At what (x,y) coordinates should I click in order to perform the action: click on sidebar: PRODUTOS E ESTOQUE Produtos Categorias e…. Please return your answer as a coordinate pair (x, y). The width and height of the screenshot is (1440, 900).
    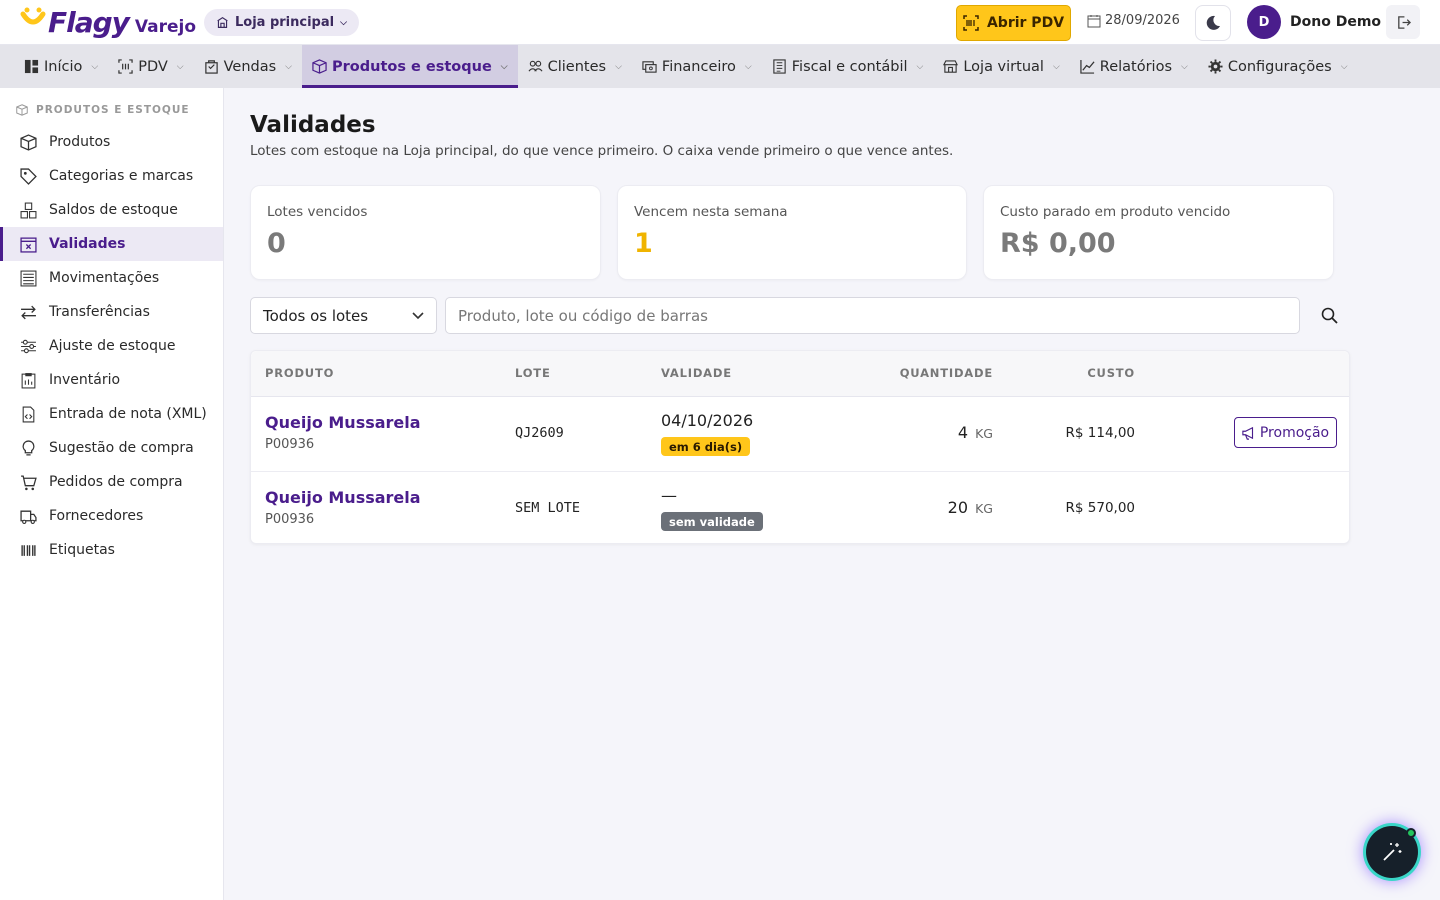
    Looking at the image, I should click on (112, 494).